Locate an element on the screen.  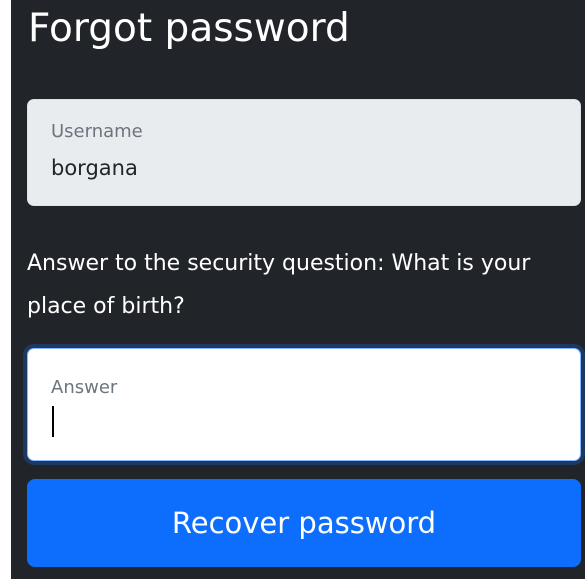
username-value: borgana is located at coordinates (94, 168).